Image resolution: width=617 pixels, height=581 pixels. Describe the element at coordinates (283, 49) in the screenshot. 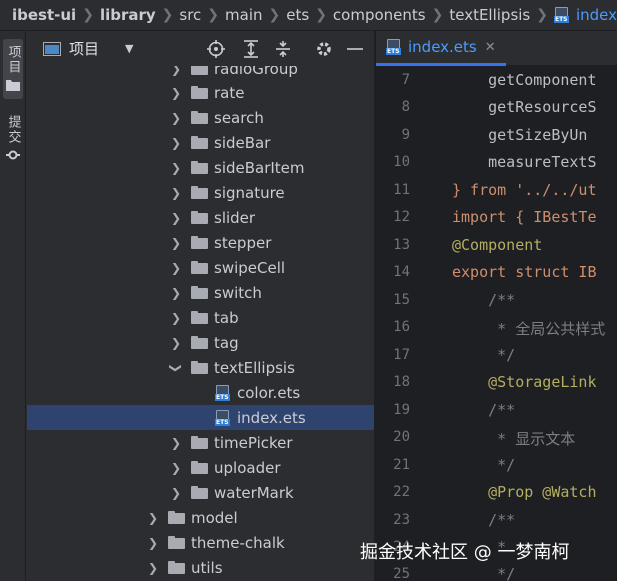

I see `collapse-all-icon` at that location.